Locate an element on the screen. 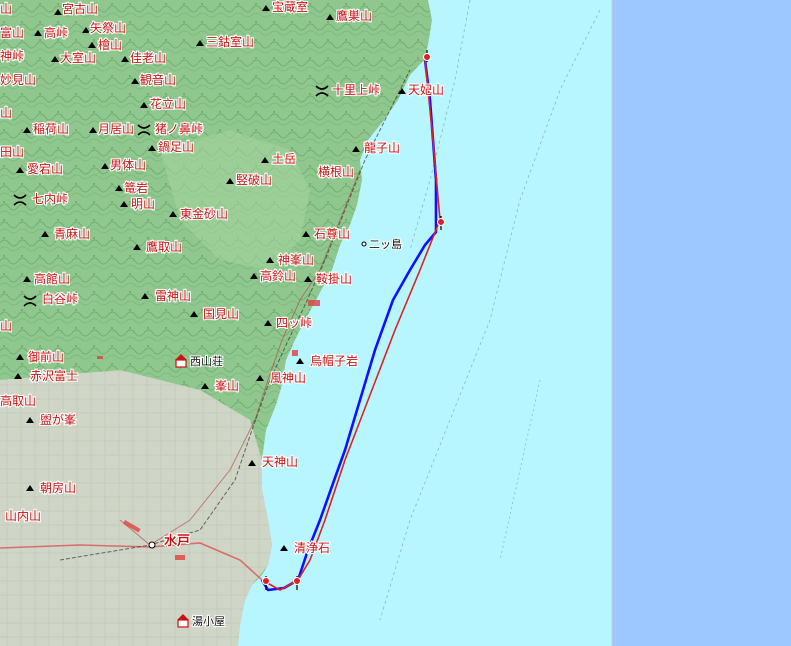  island-marker is located at coordinates (364, 244).